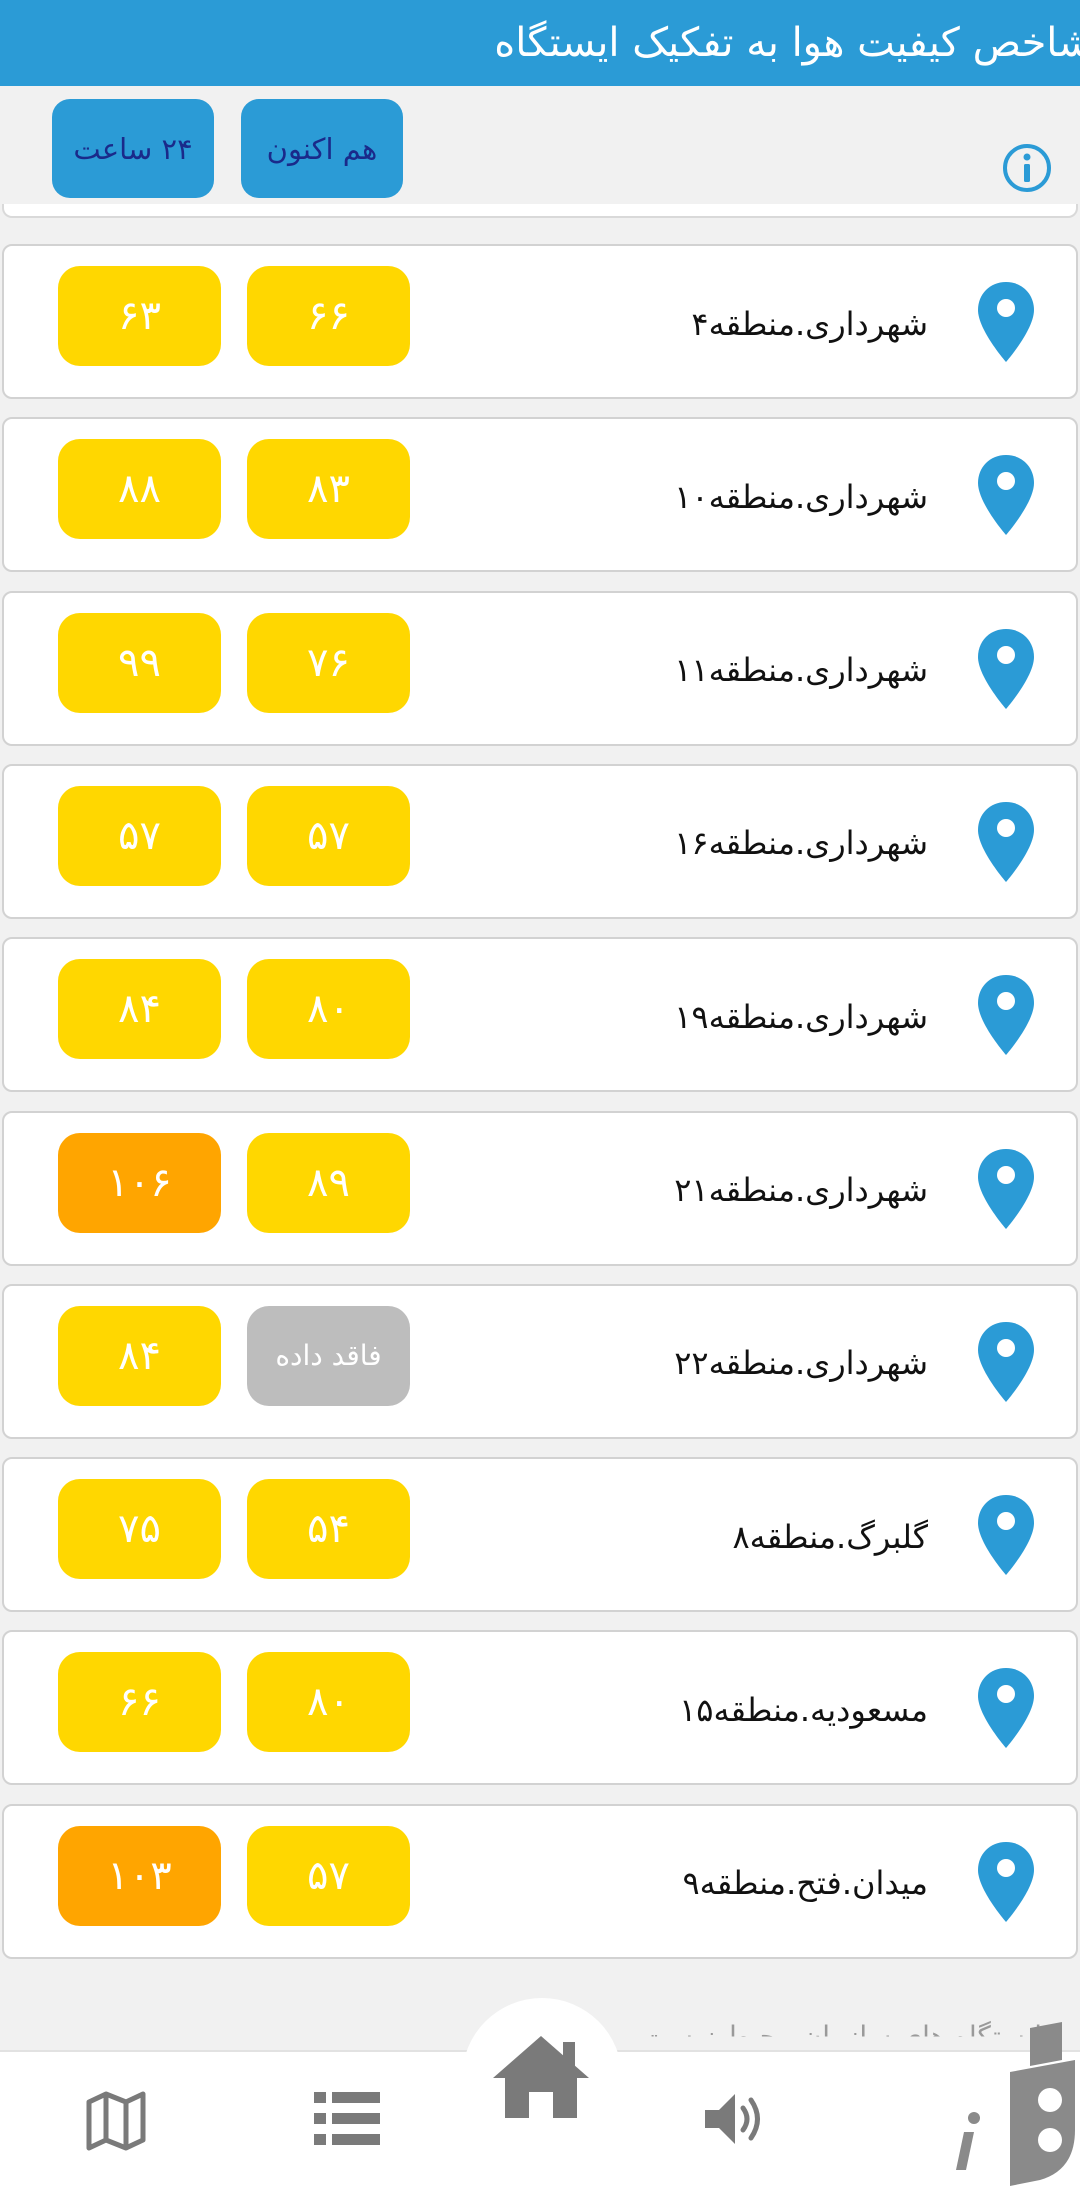 The image size is (1080, 2186). I want to click on station-name: گلبرگ.منطقه۸, so click(830, 1536).